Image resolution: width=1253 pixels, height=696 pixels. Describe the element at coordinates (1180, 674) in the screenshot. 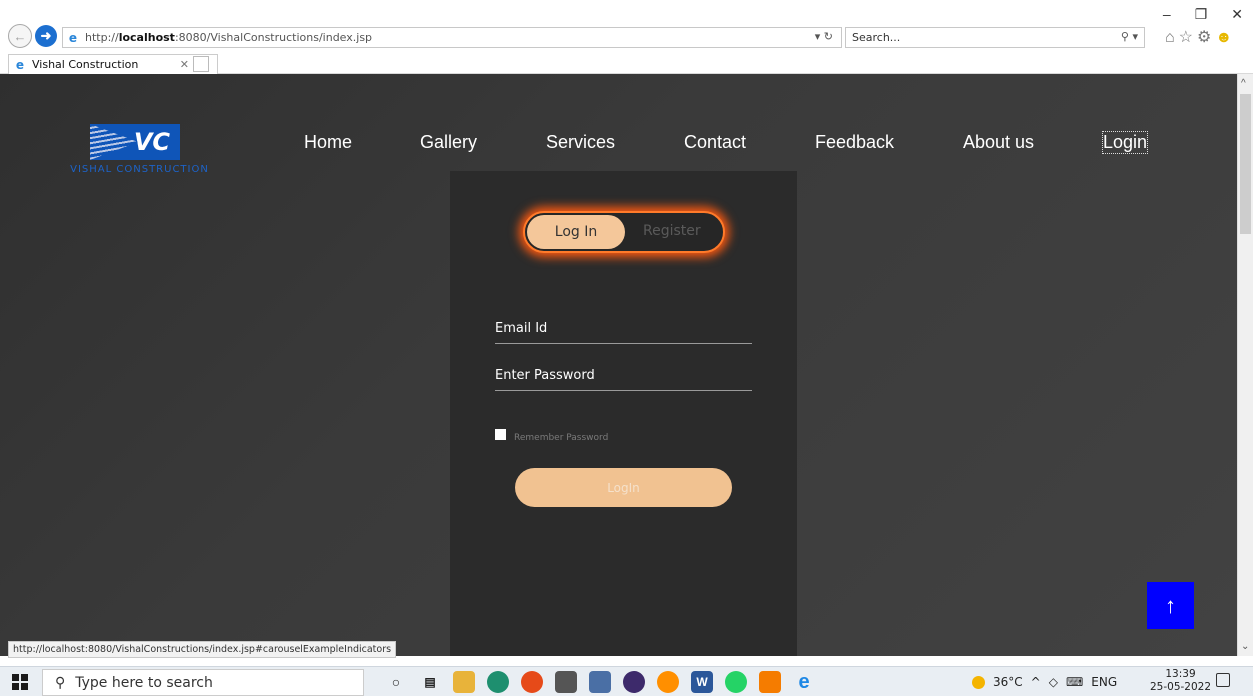

I see `clock-time: 13:39` at that location.